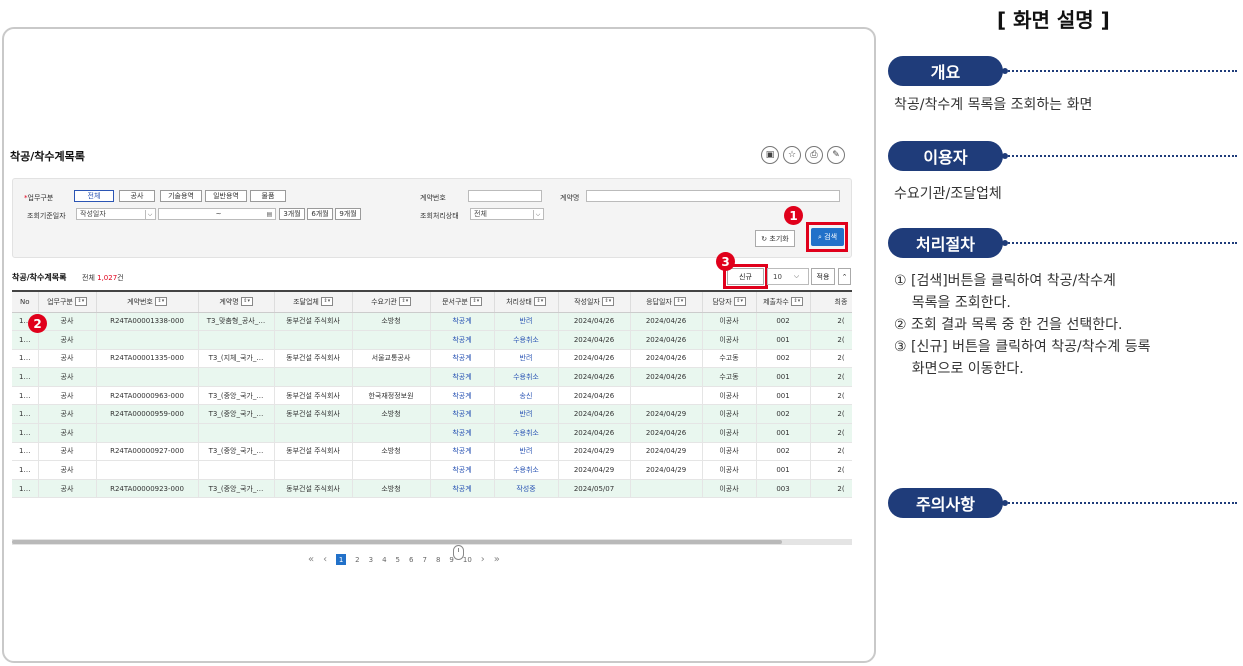 Image resolution: width=1243 pixels, height=666 pixels. What do you see at coordinates (137, 196) in the screenshot?
I see `biz-option-construction: 공사` at bounding box center [137, 196].